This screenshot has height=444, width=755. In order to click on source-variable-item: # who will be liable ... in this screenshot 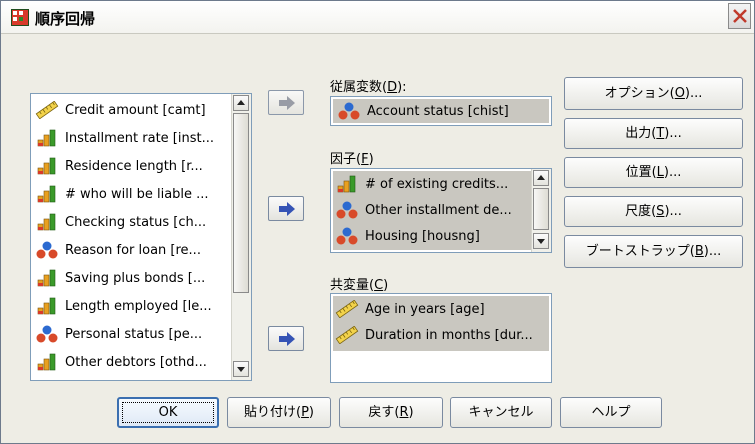, I will do `click(132, 194)`.